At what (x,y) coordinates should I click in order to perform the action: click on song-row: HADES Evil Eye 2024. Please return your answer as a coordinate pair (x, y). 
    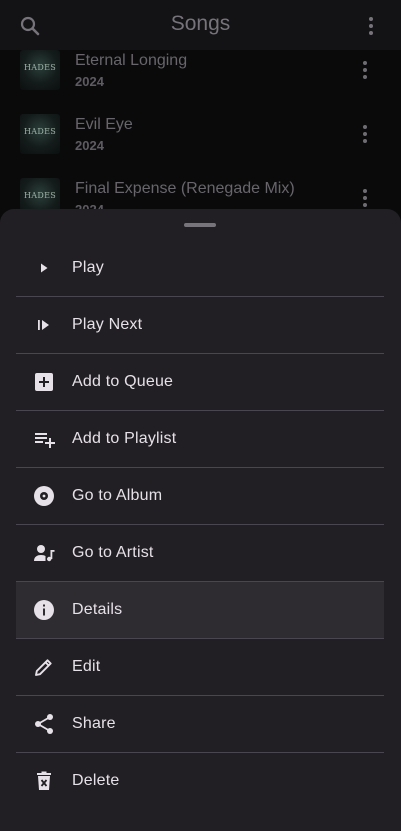
    Looking at the image, I should click on (200, 146).